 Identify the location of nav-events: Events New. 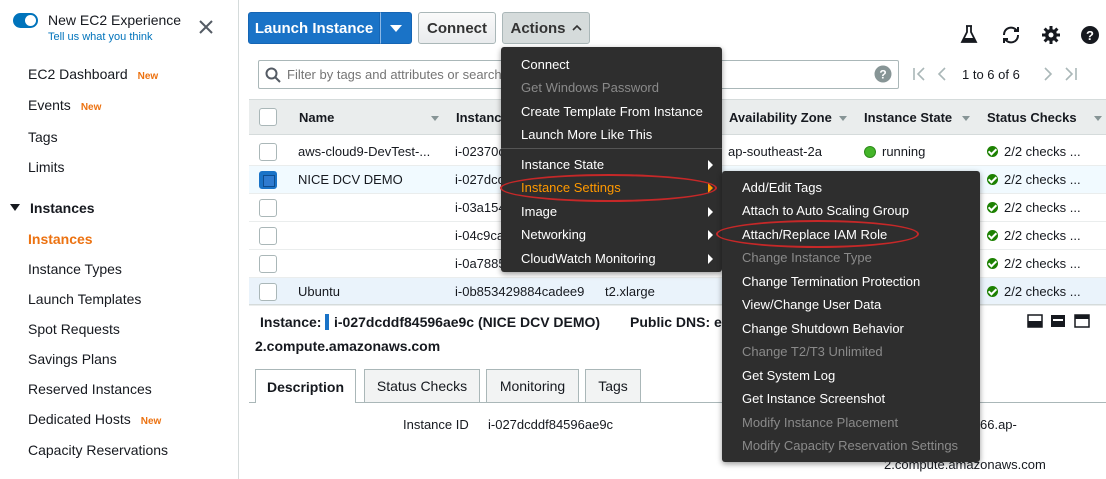
(64, 105).